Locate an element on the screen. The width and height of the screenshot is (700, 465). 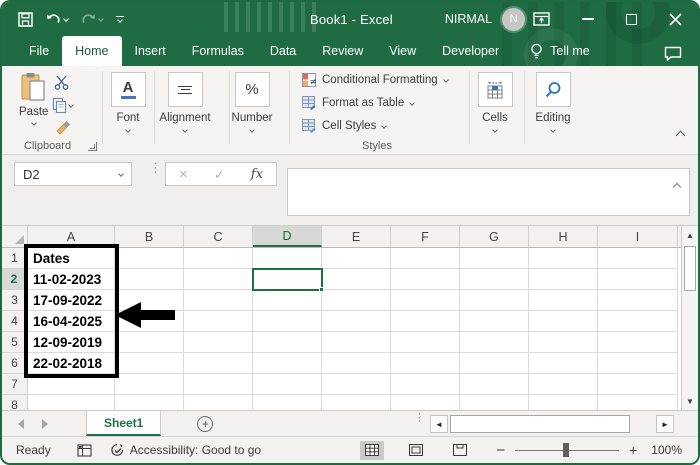
conditional-formatting-button: ≠ Conditional Formatting is located at coordinates (375, 80).